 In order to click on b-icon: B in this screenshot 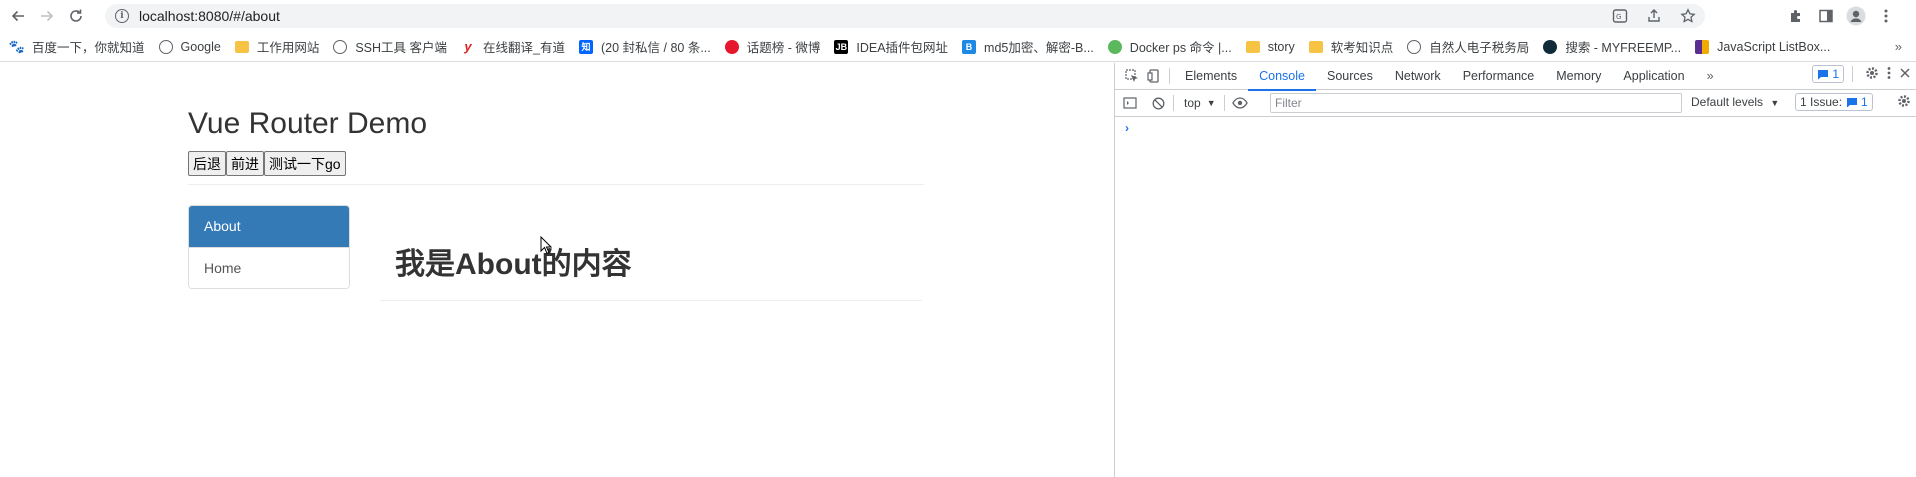, I will do `click(969, 46)`.